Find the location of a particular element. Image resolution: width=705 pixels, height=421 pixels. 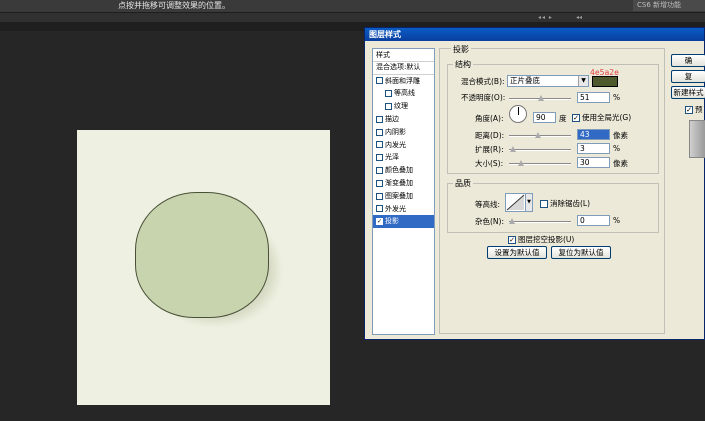

angle-dial is located at coordinates (518, 114).